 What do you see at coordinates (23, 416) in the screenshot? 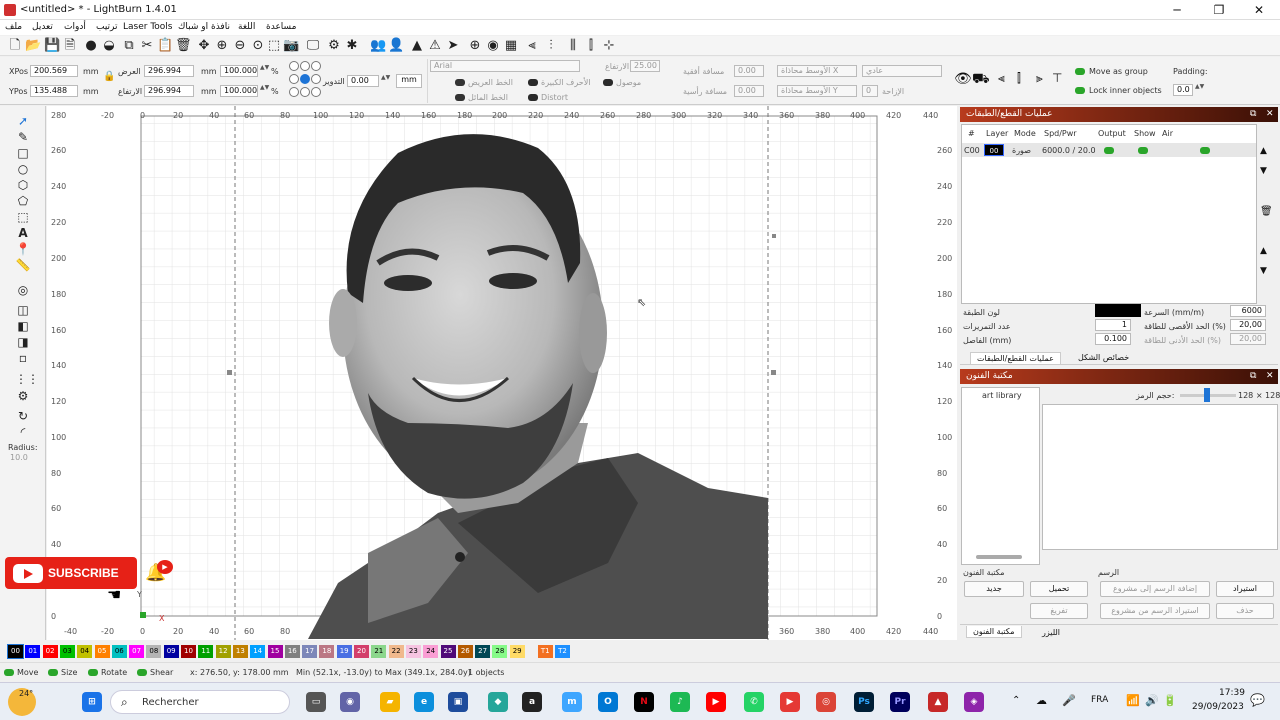
I see `rotate-tool-icon: ↻` at bounding box center [23, 416].